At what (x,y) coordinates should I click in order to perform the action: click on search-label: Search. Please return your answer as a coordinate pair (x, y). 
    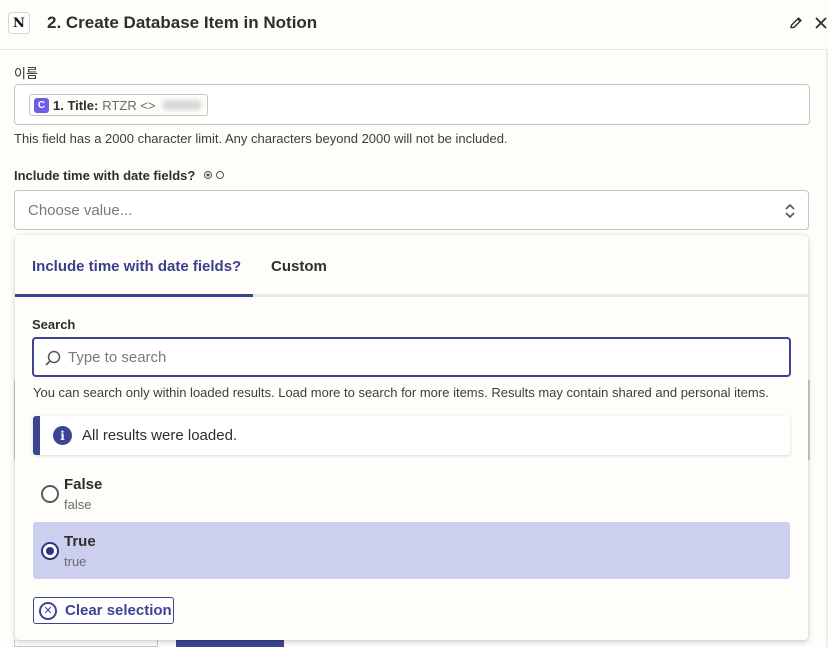
    Looking at the image, I should click on (54, 324).